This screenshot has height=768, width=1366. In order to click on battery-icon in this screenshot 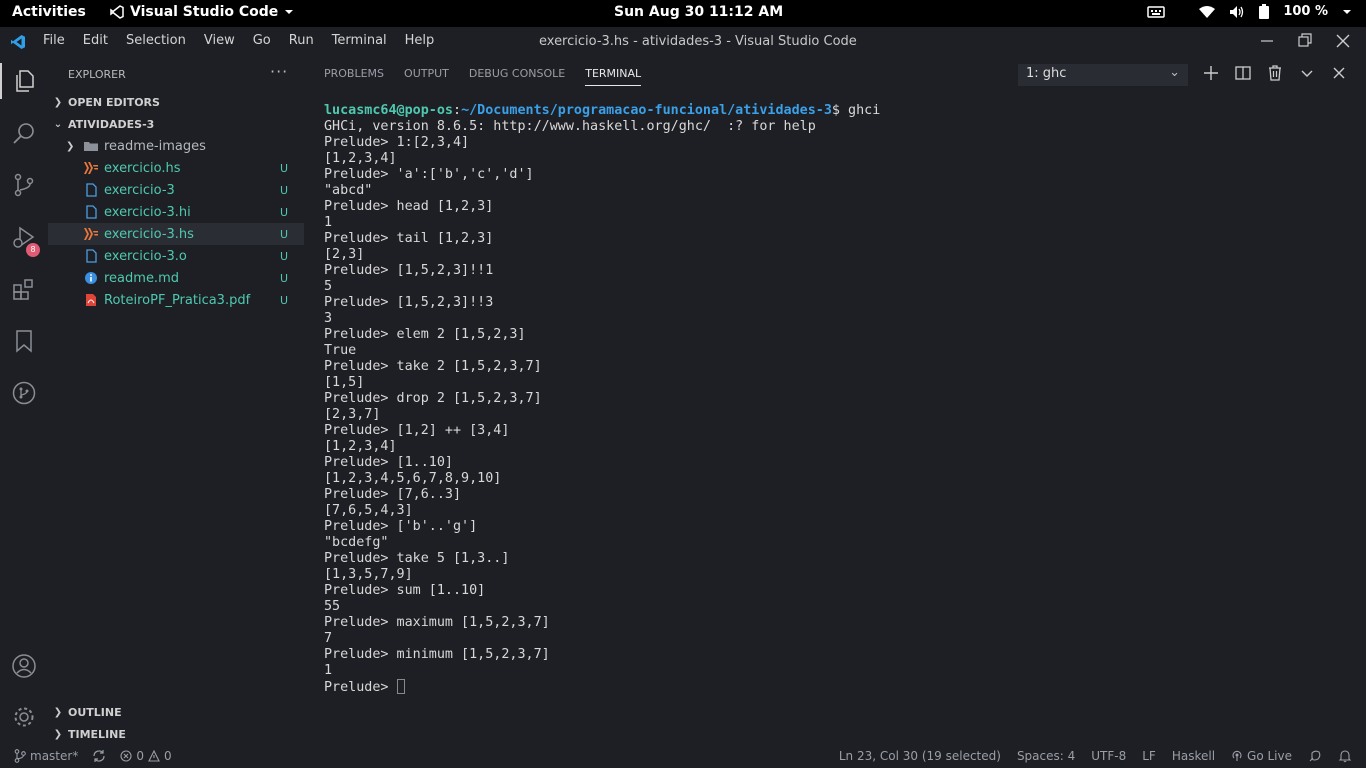, I will do `click(1264, 11)`.